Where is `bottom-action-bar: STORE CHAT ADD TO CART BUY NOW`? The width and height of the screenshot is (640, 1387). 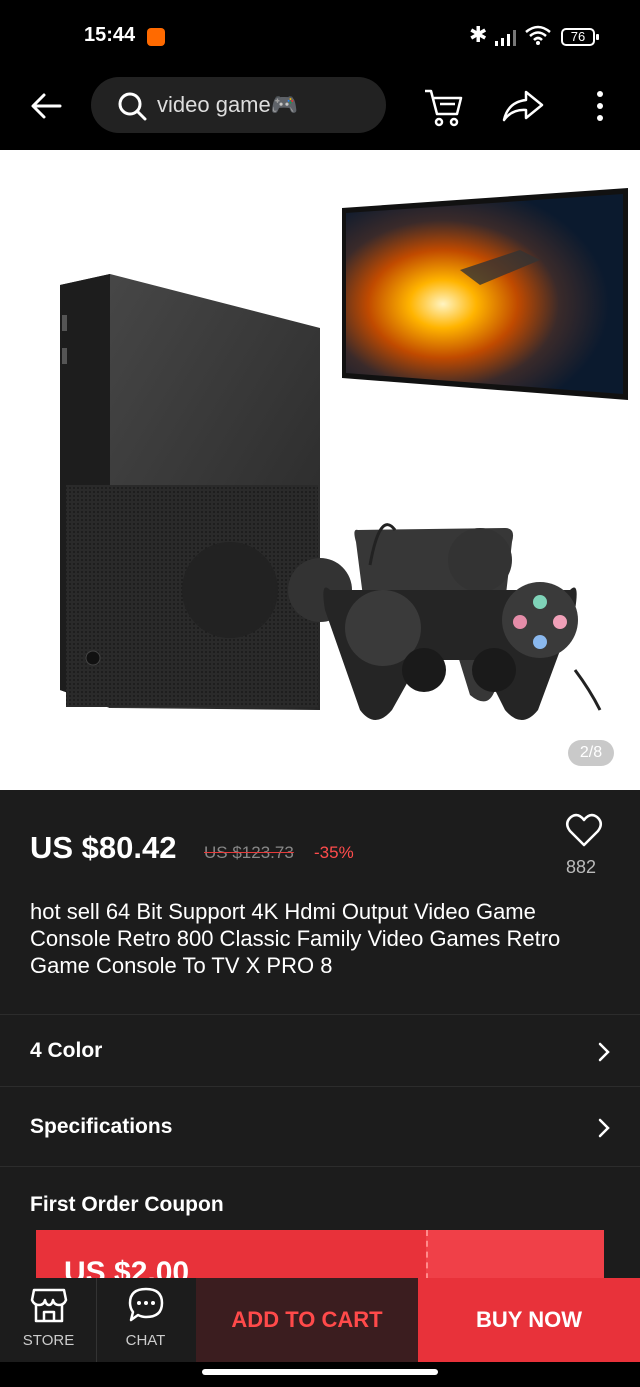 bottom-action-bar: STORE CHAT ADD TO CART BUY NOW is located at coordinates (320, 1320).